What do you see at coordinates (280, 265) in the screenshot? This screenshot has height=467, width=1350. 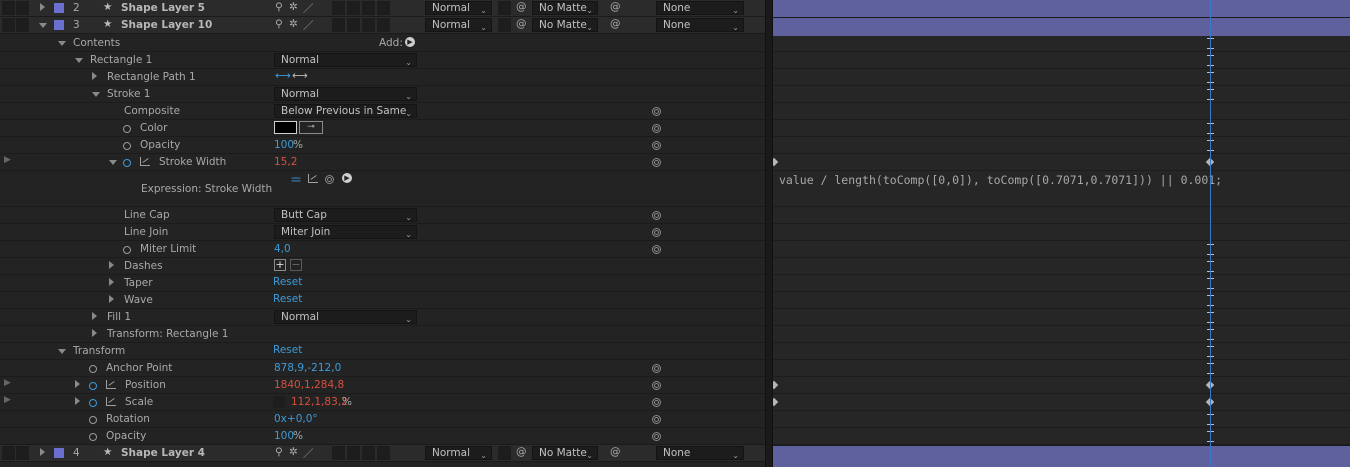 I see `add-dash-icon: +` at bounding box center [280, 265].